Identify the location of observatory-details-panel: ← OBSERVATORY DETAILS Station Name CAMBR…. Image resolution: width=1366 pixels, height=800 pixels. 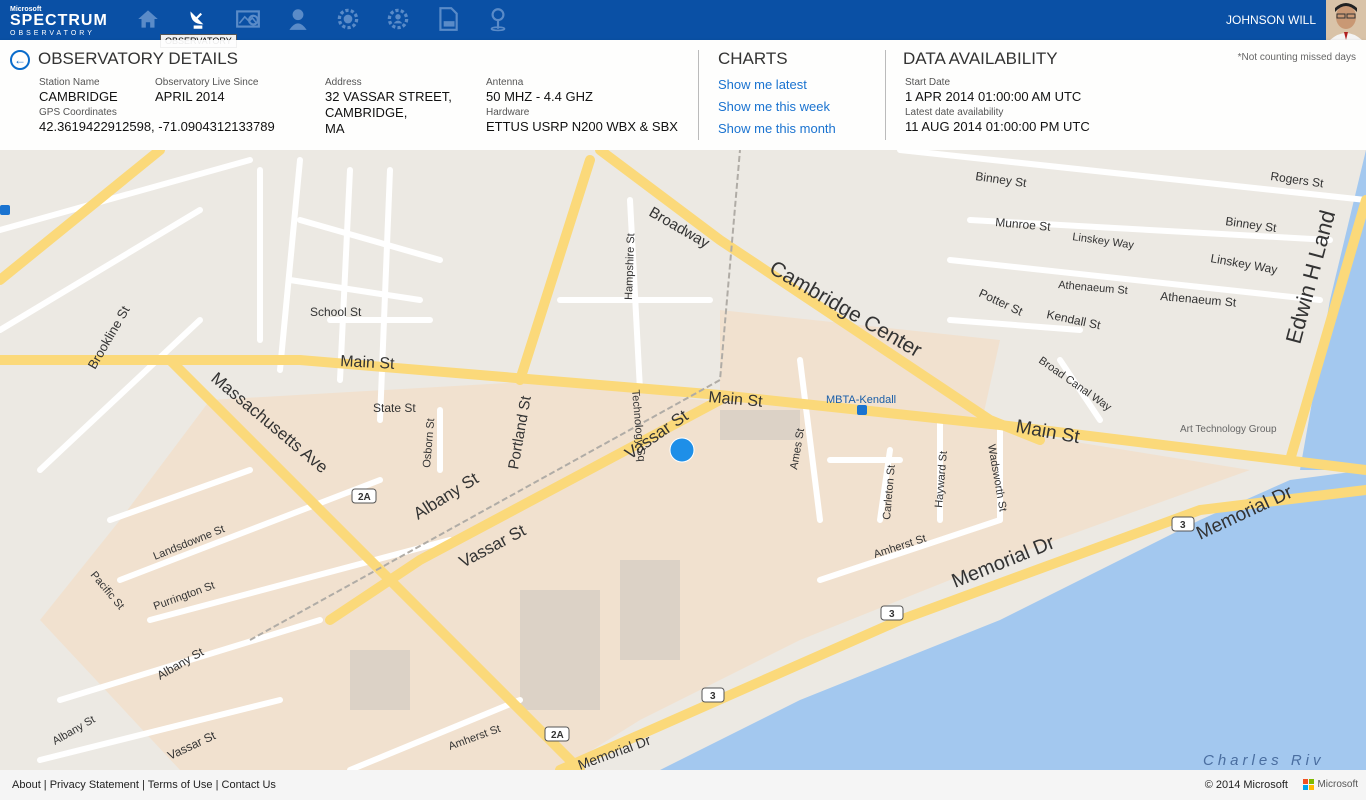
(683, 95).